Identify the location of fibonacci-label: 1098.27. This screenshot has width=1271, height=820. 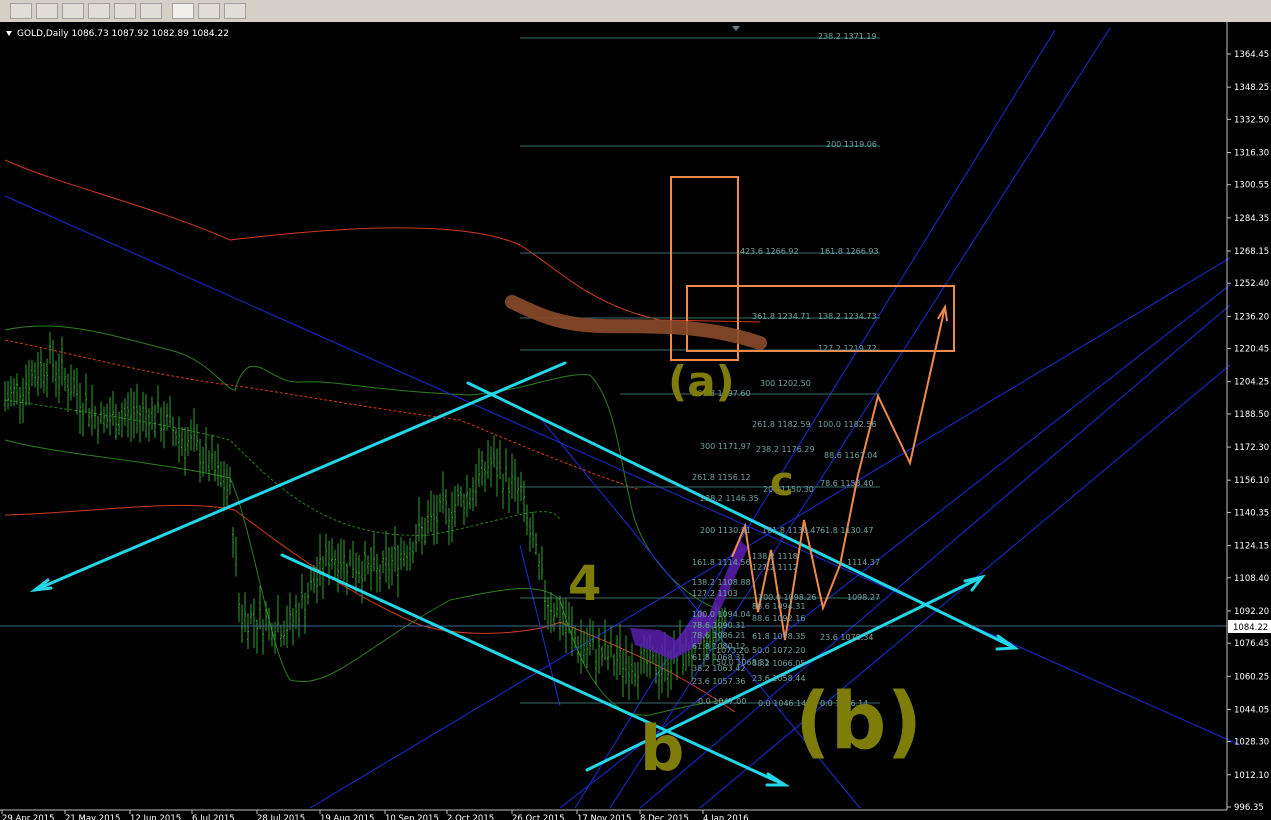
(863, 597).